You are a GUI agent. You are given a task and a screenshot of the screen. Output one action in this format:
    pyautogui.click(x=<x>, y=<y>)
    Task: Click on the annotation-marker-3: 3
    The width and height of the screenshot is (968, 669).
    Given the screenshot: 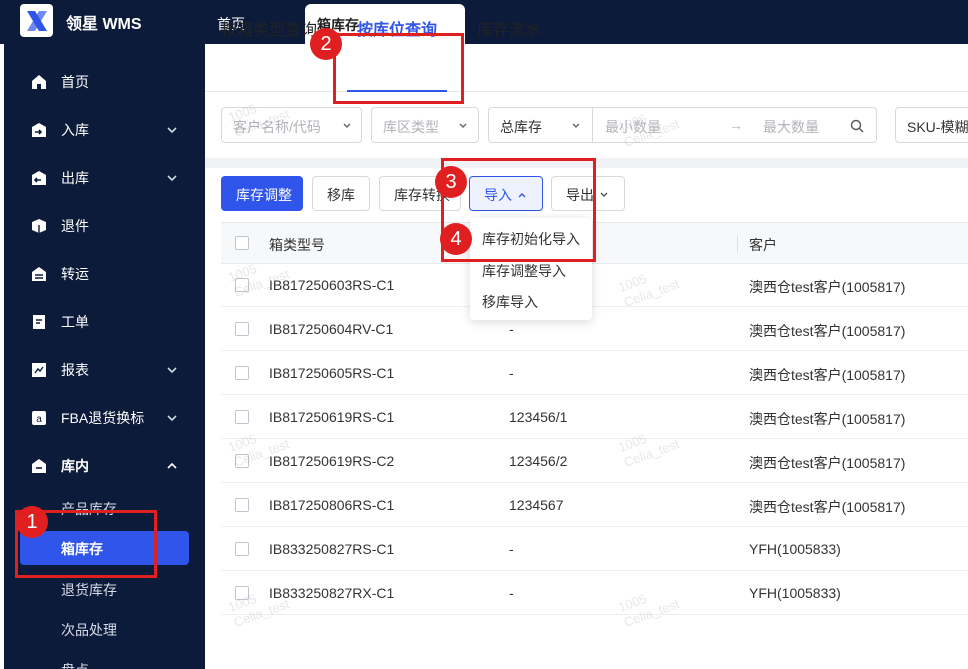 What is the action you would take?
    pyautogui.click(x=451, y=182)
    